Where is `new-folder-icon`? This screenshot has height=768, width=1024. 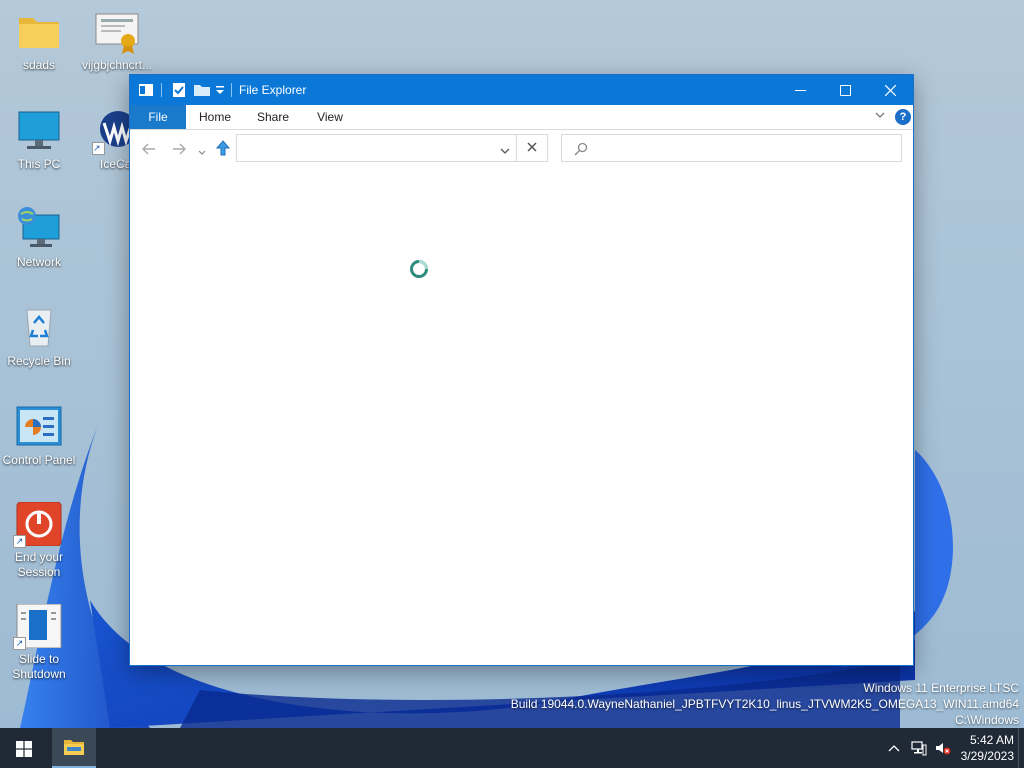
new-folder-icon is located at coordinates (202, 91).